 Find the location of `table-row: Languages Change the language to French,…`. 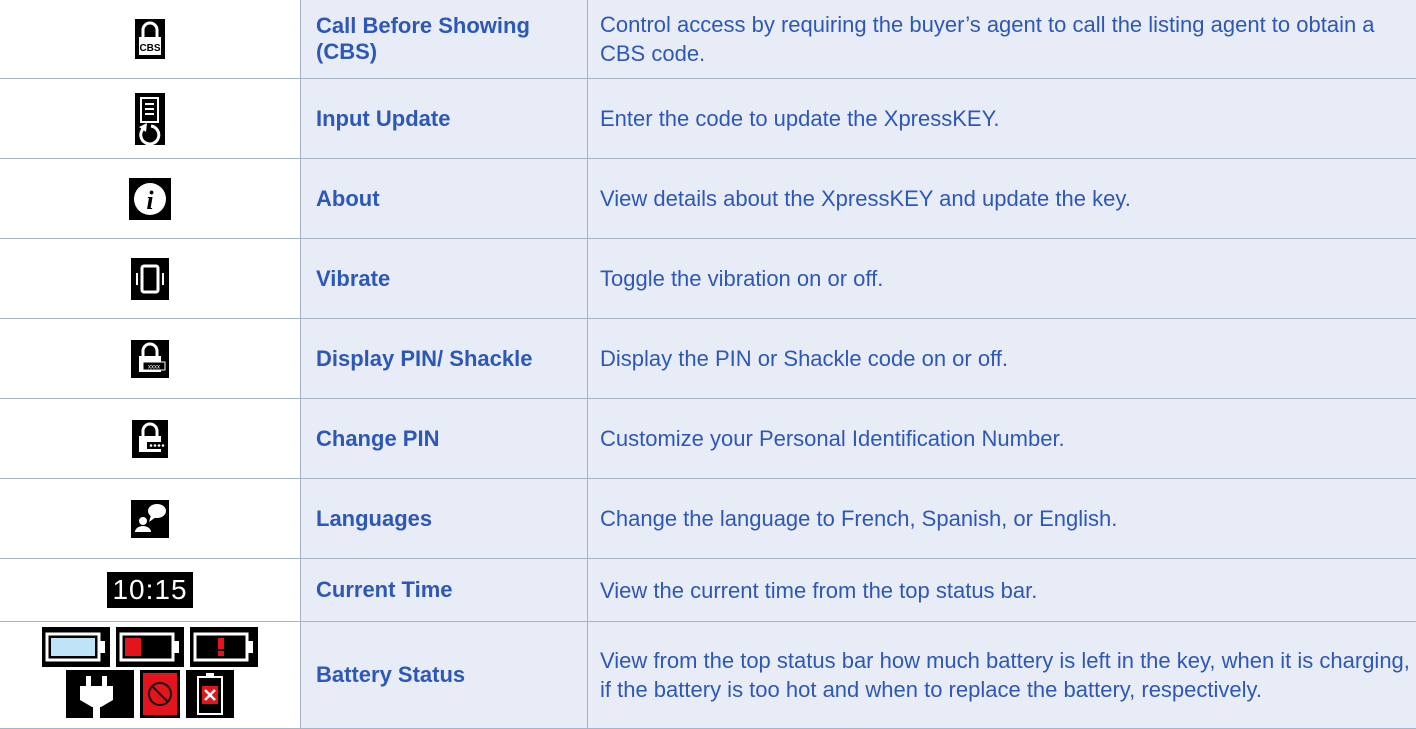

table-row: Languages Change the language to French,… is located at coordinates (708, 519).